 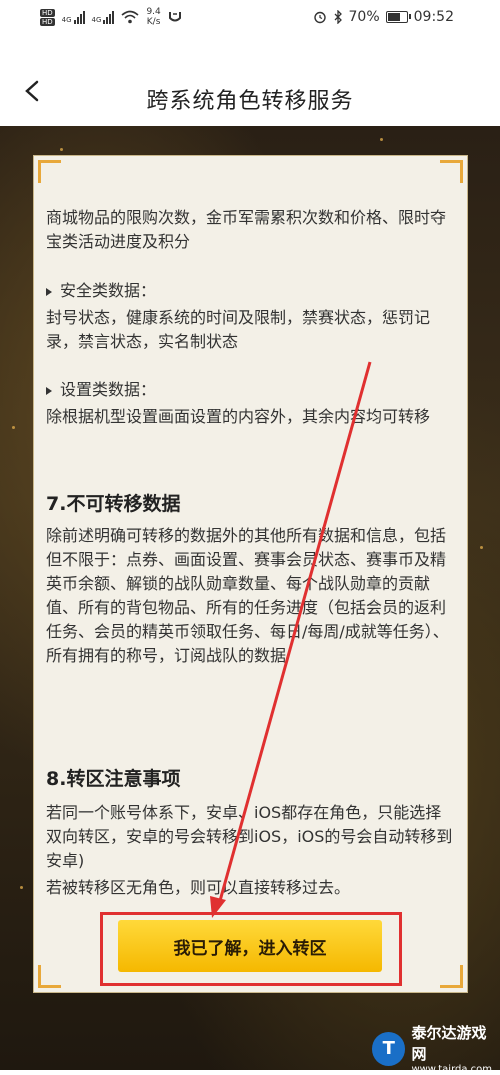 I want to click on page-title: 跨系统角色转移服务, so click(x=250, y=101).